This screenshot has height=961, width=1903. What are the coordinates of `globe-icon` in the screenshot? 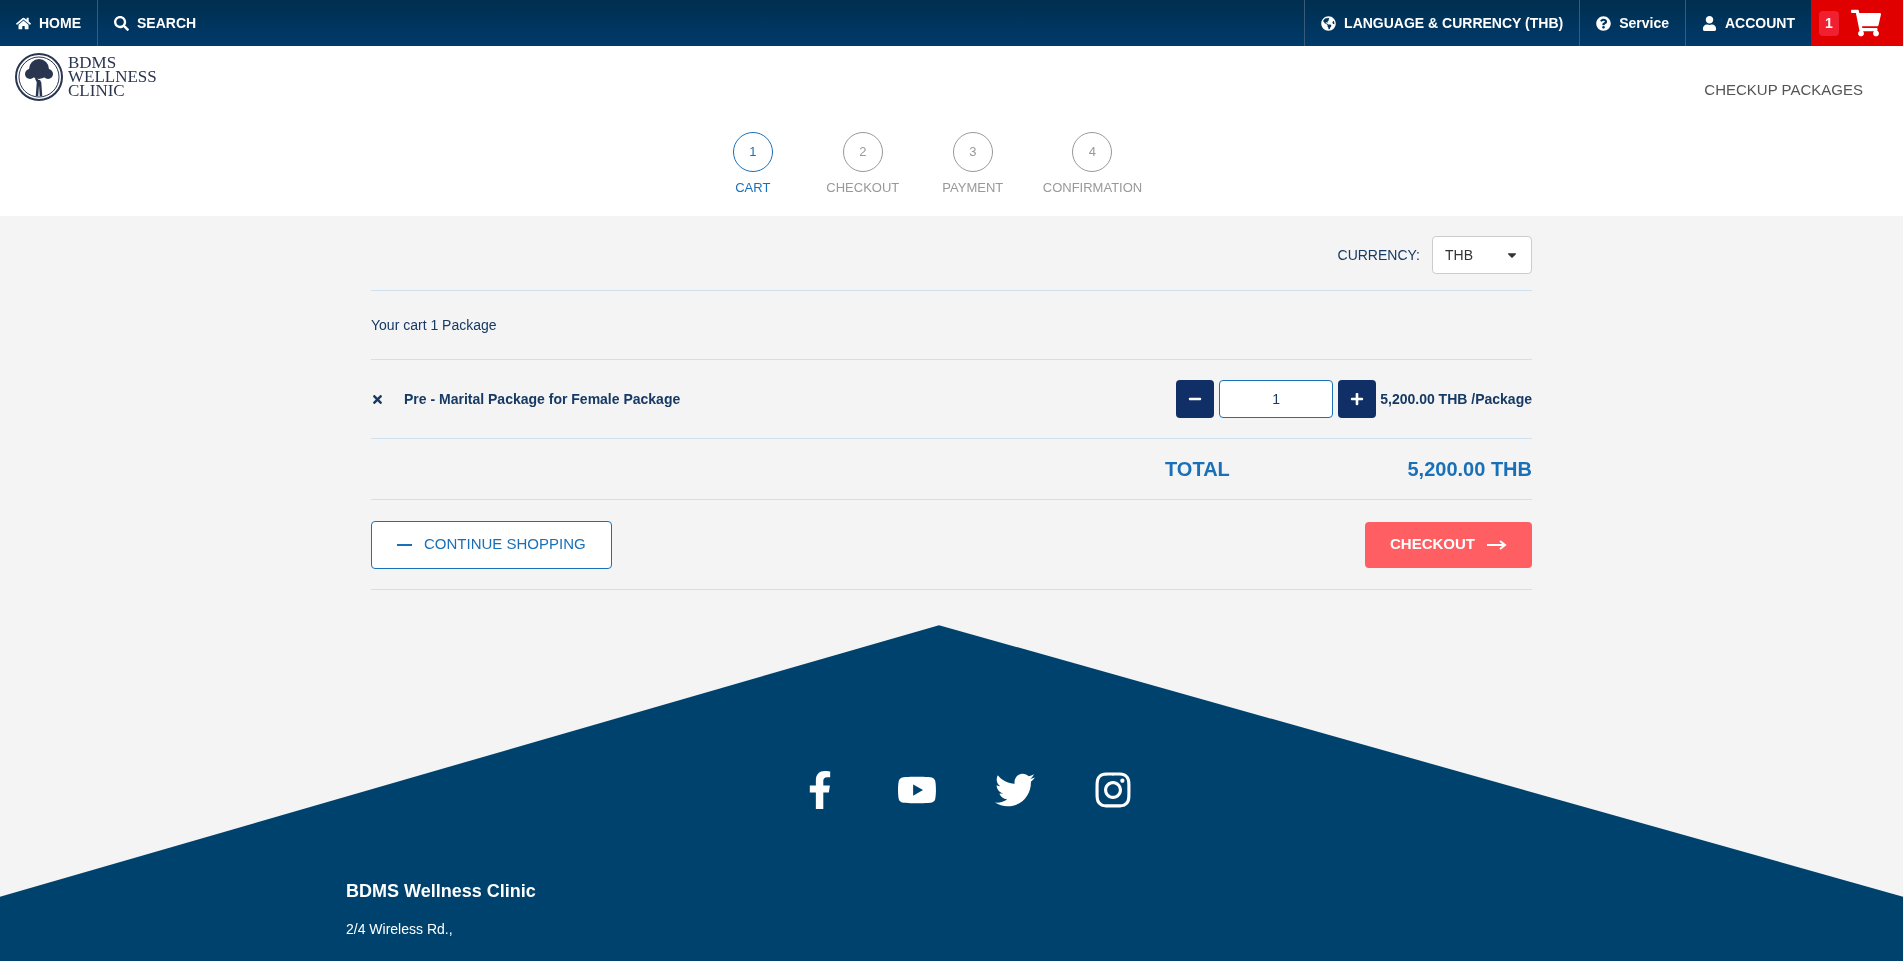 It's located at (1329, 23).